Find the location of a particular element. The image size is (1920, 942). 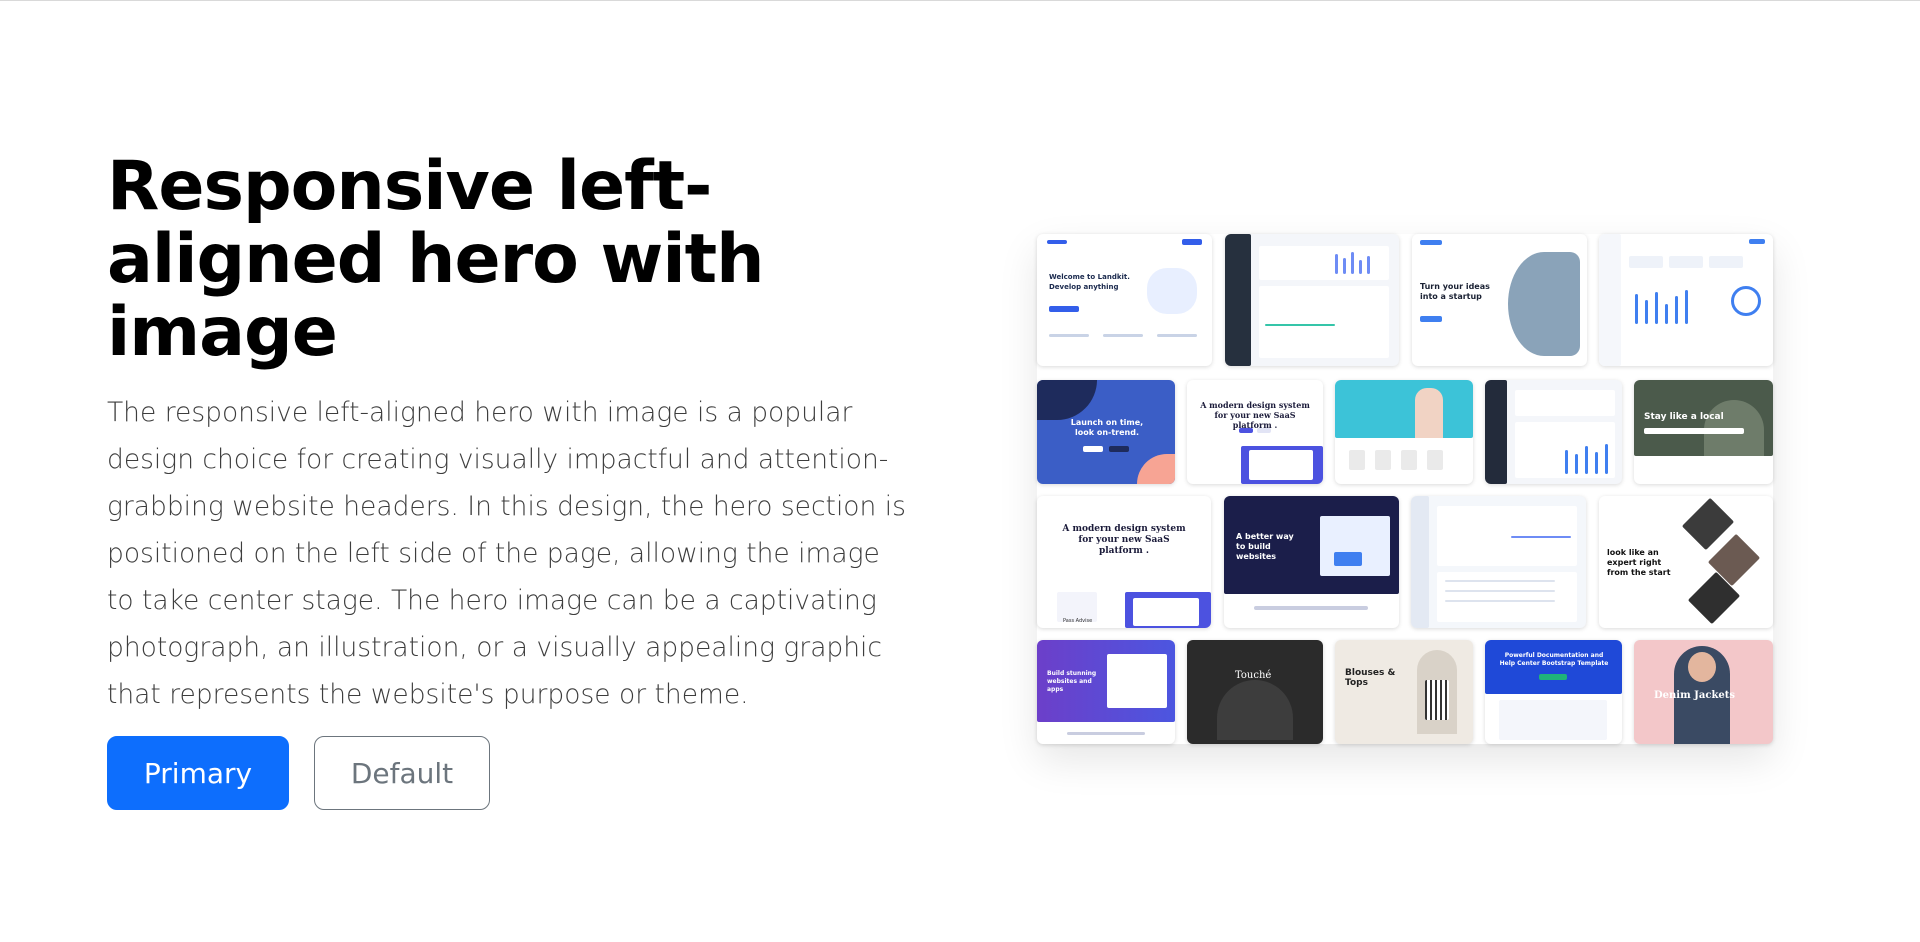

template-thumb-expert: look like an expert right from the start is located at coordinates (1686, 562).